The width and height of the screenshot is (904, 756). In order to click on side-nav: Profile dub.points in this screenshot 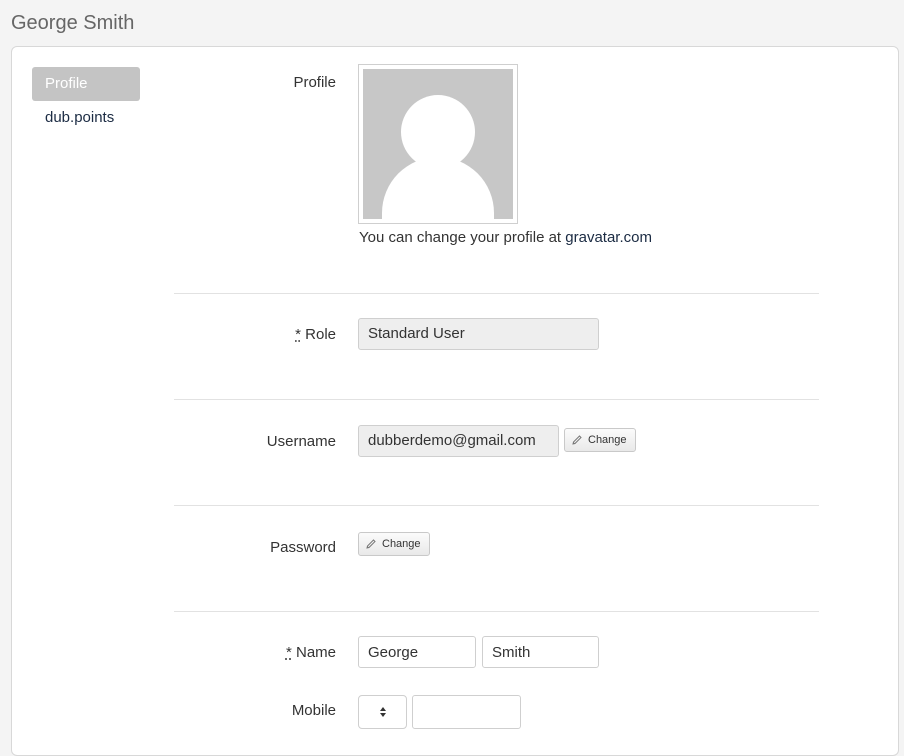, I will do `click(86, 101)`.